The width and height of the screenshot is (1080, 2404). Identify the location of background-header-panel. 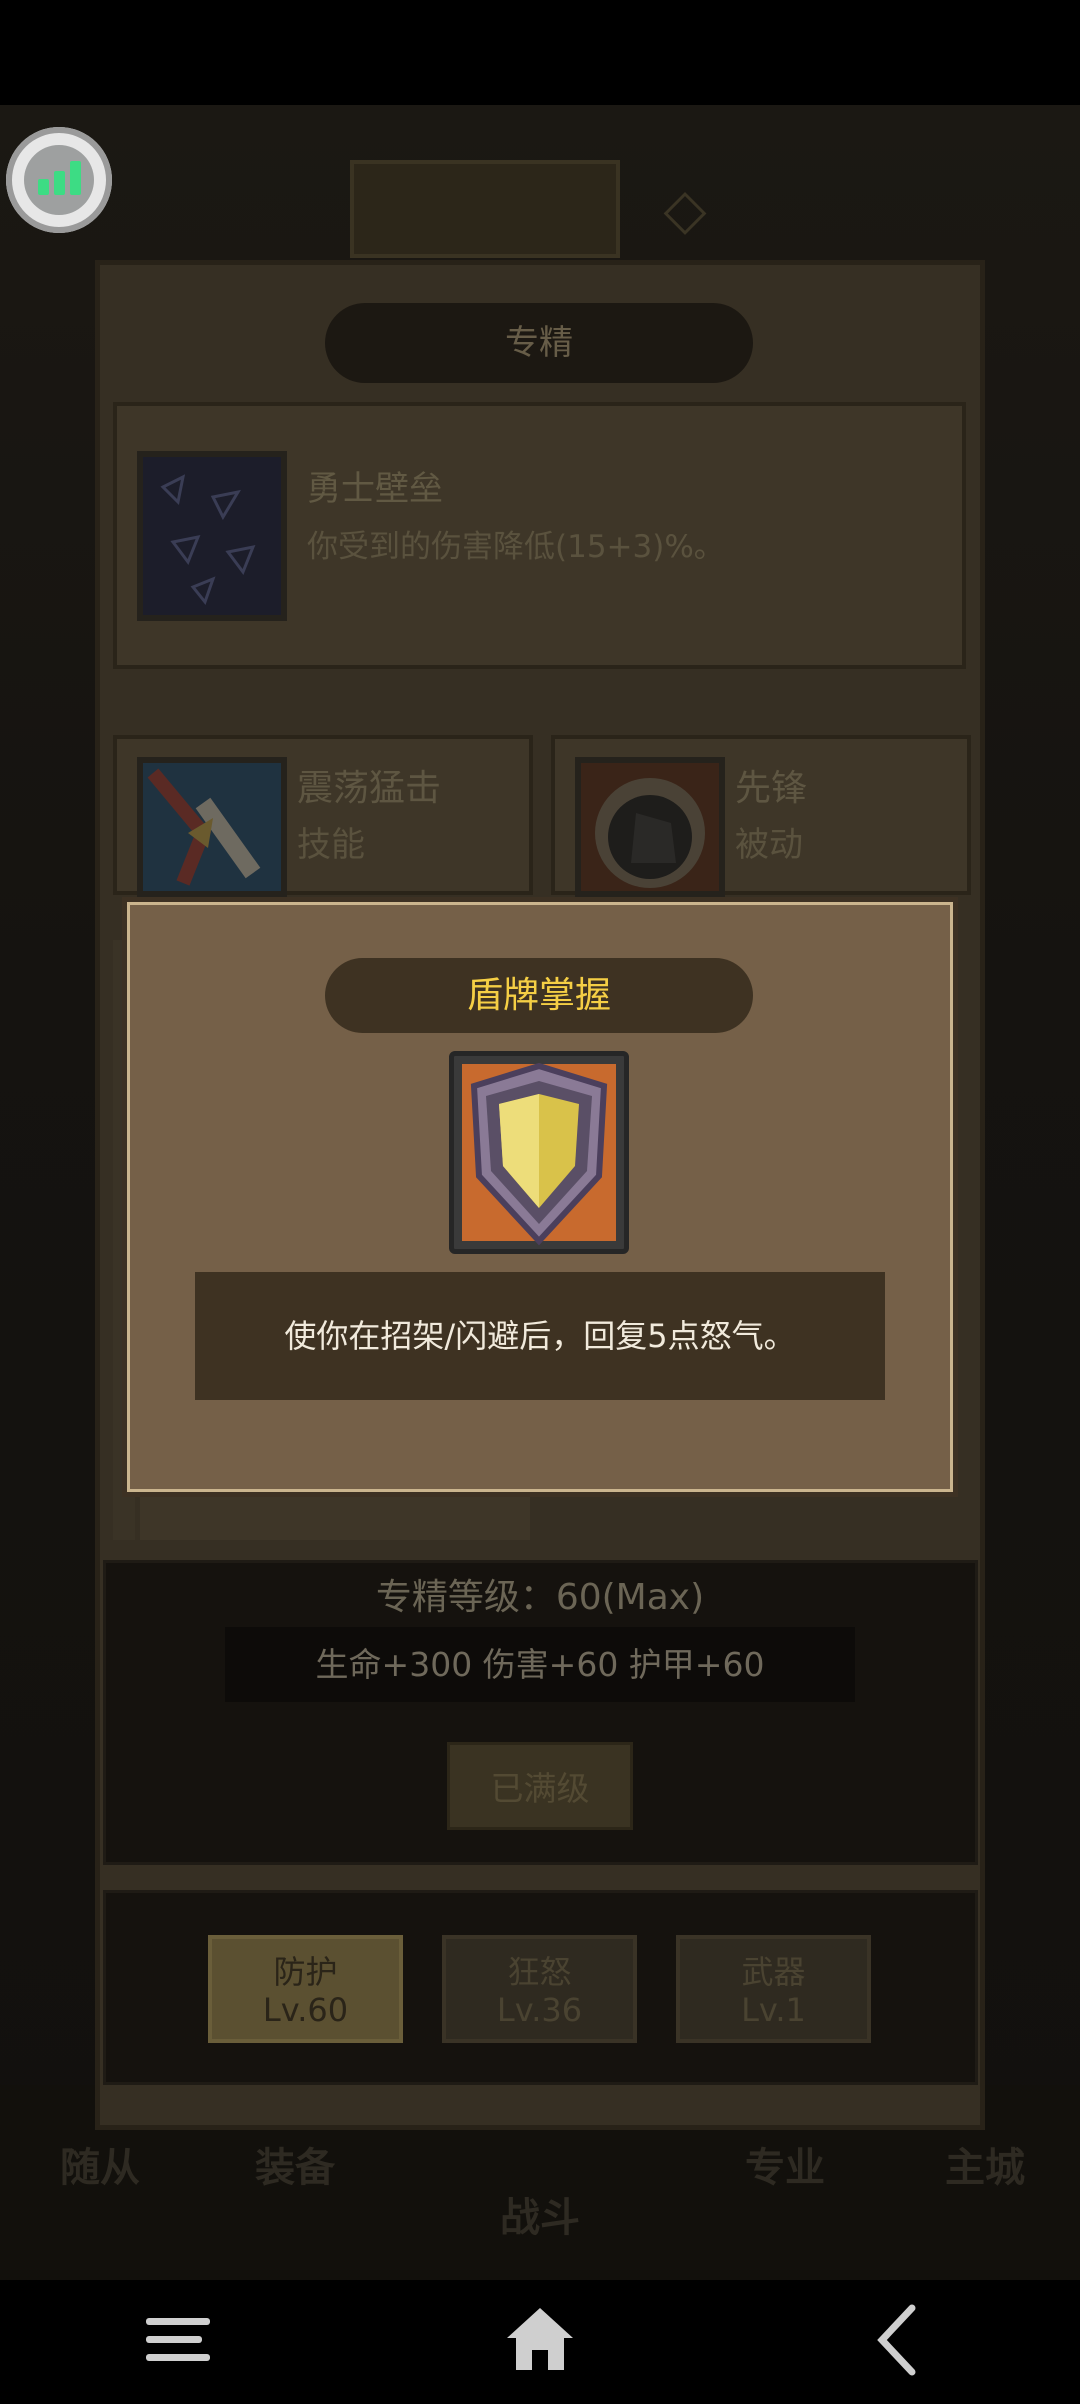
(485, 209).